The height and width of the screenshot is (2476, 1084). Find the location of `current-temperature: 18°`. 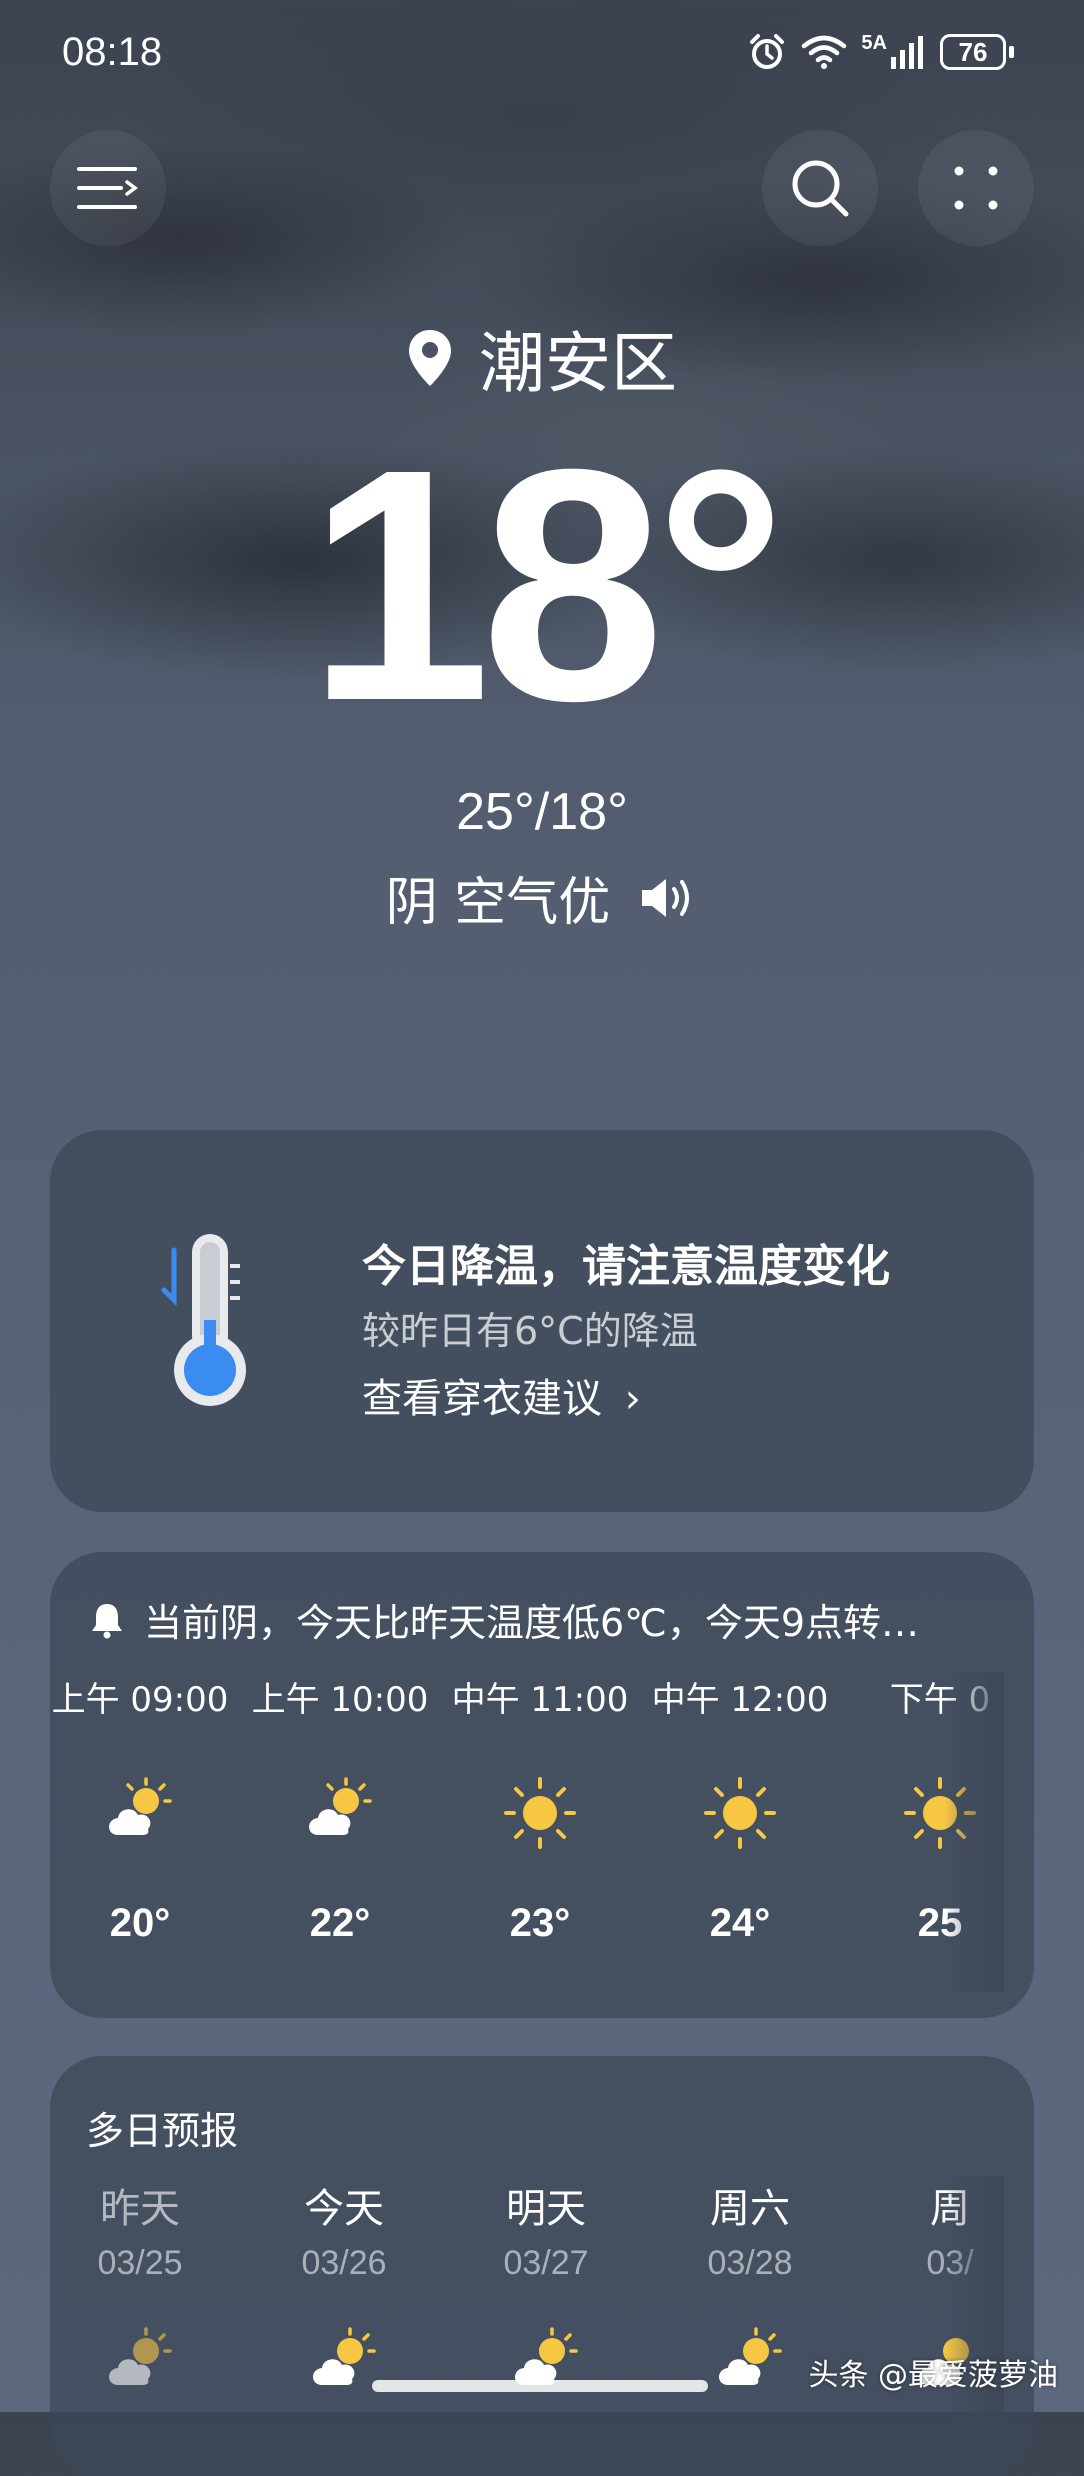

current-temperature: 18° is located at coordinates (546, 584).